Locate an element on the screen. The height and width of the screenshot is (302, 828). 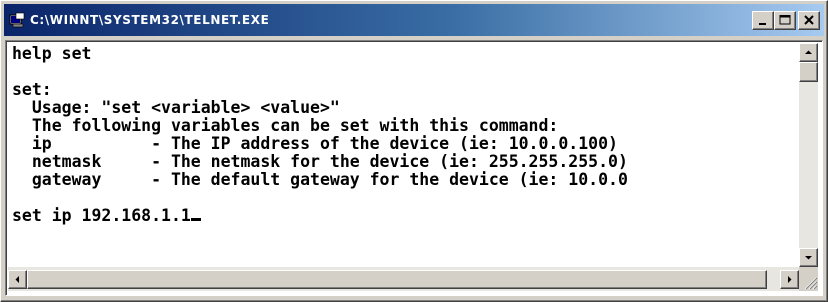
close-icon is located at coordinates (809, 20).